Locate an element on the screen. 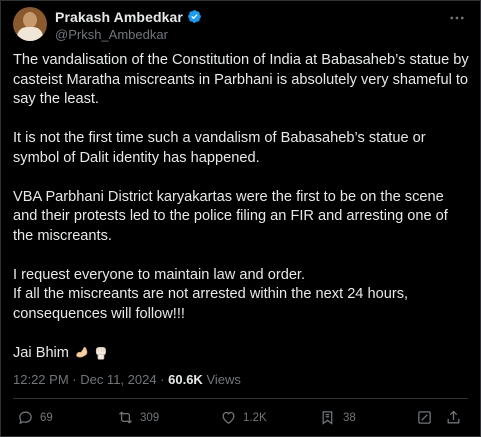  repost-count: 309 is located at coordinates (150, 417).